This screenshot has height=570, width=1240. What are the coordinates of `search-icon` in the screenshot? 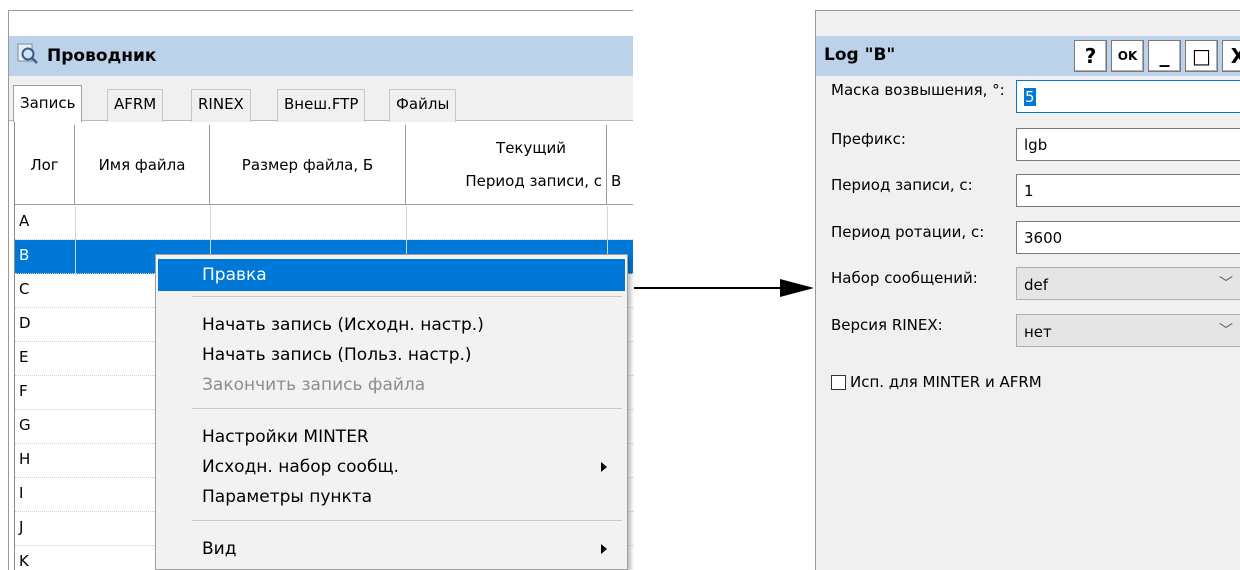 It's located at (28, 56).